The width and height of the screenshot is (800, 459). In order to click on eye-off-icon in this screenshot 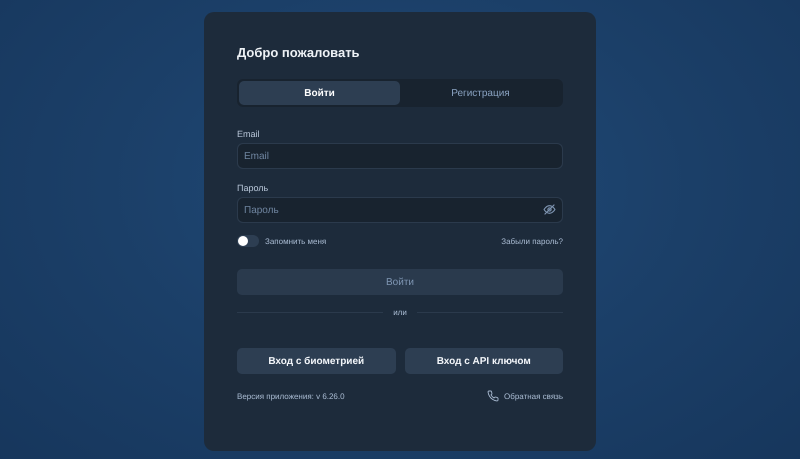, I will do `click(549, 209)`.